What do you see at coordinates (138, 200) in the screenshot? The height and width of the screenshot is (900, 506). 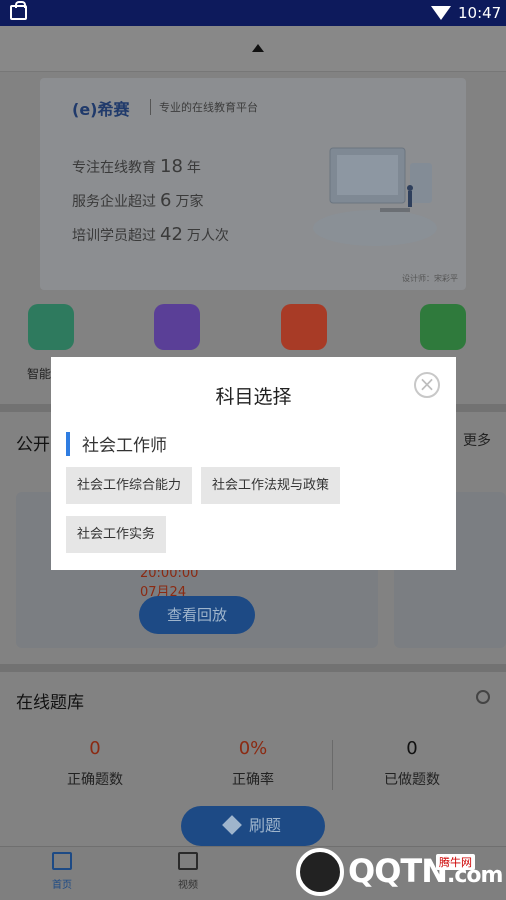 I see `banner-stat: 服务企业超过 6 万家` at bounding box center [138, 200].